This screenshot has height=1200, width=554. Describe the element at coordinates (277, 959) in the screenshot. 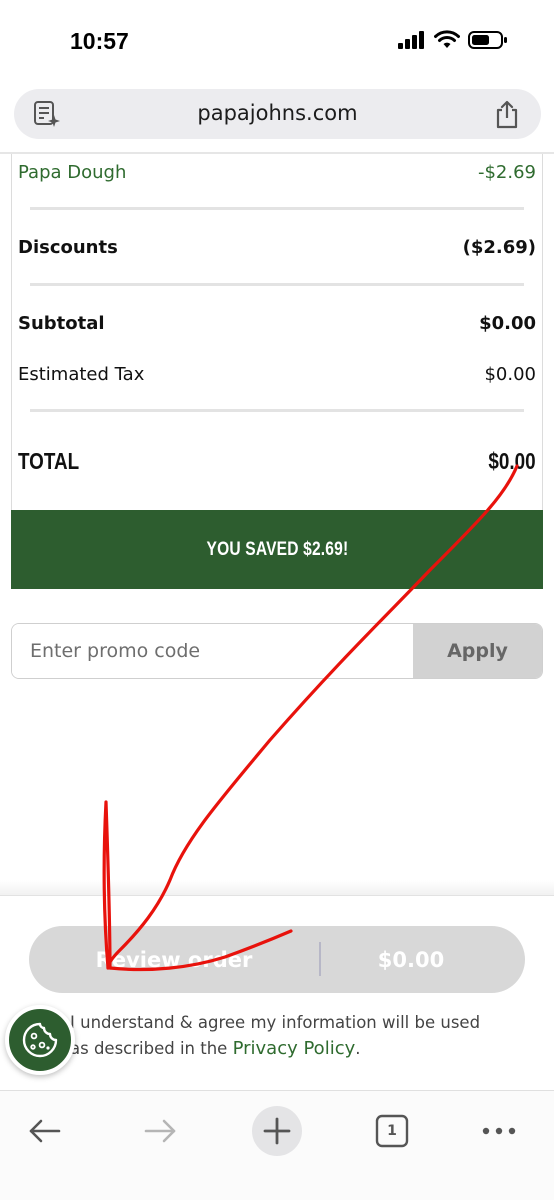

I see `review-order-button: Review order $0.00` at that location.